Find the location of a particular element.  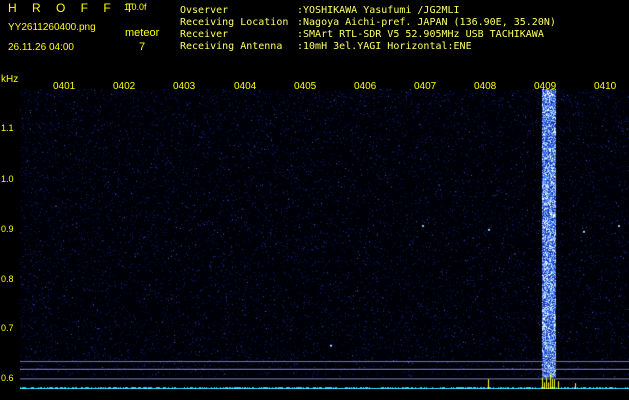

receiver-key: Receiver is located at coordinates (204, 34).